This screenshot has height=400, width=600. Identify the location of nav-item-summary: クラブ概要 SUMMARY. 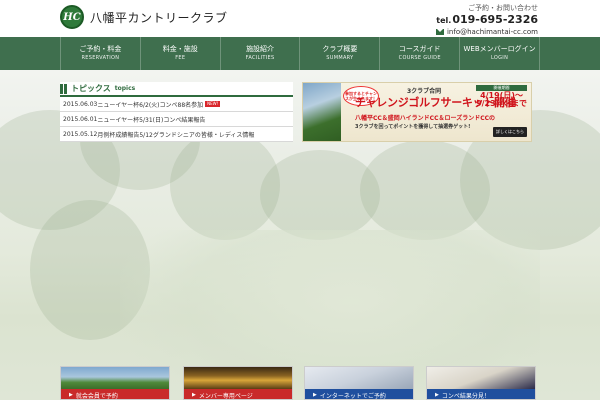
(340, 53).